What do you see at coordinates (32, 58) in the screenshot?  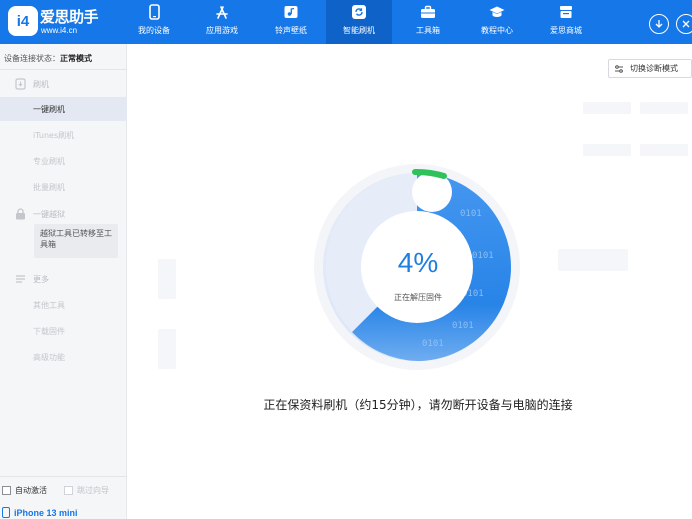 I see `connection-status-label: 设备连接状态：` at bounding box center [32, 58].